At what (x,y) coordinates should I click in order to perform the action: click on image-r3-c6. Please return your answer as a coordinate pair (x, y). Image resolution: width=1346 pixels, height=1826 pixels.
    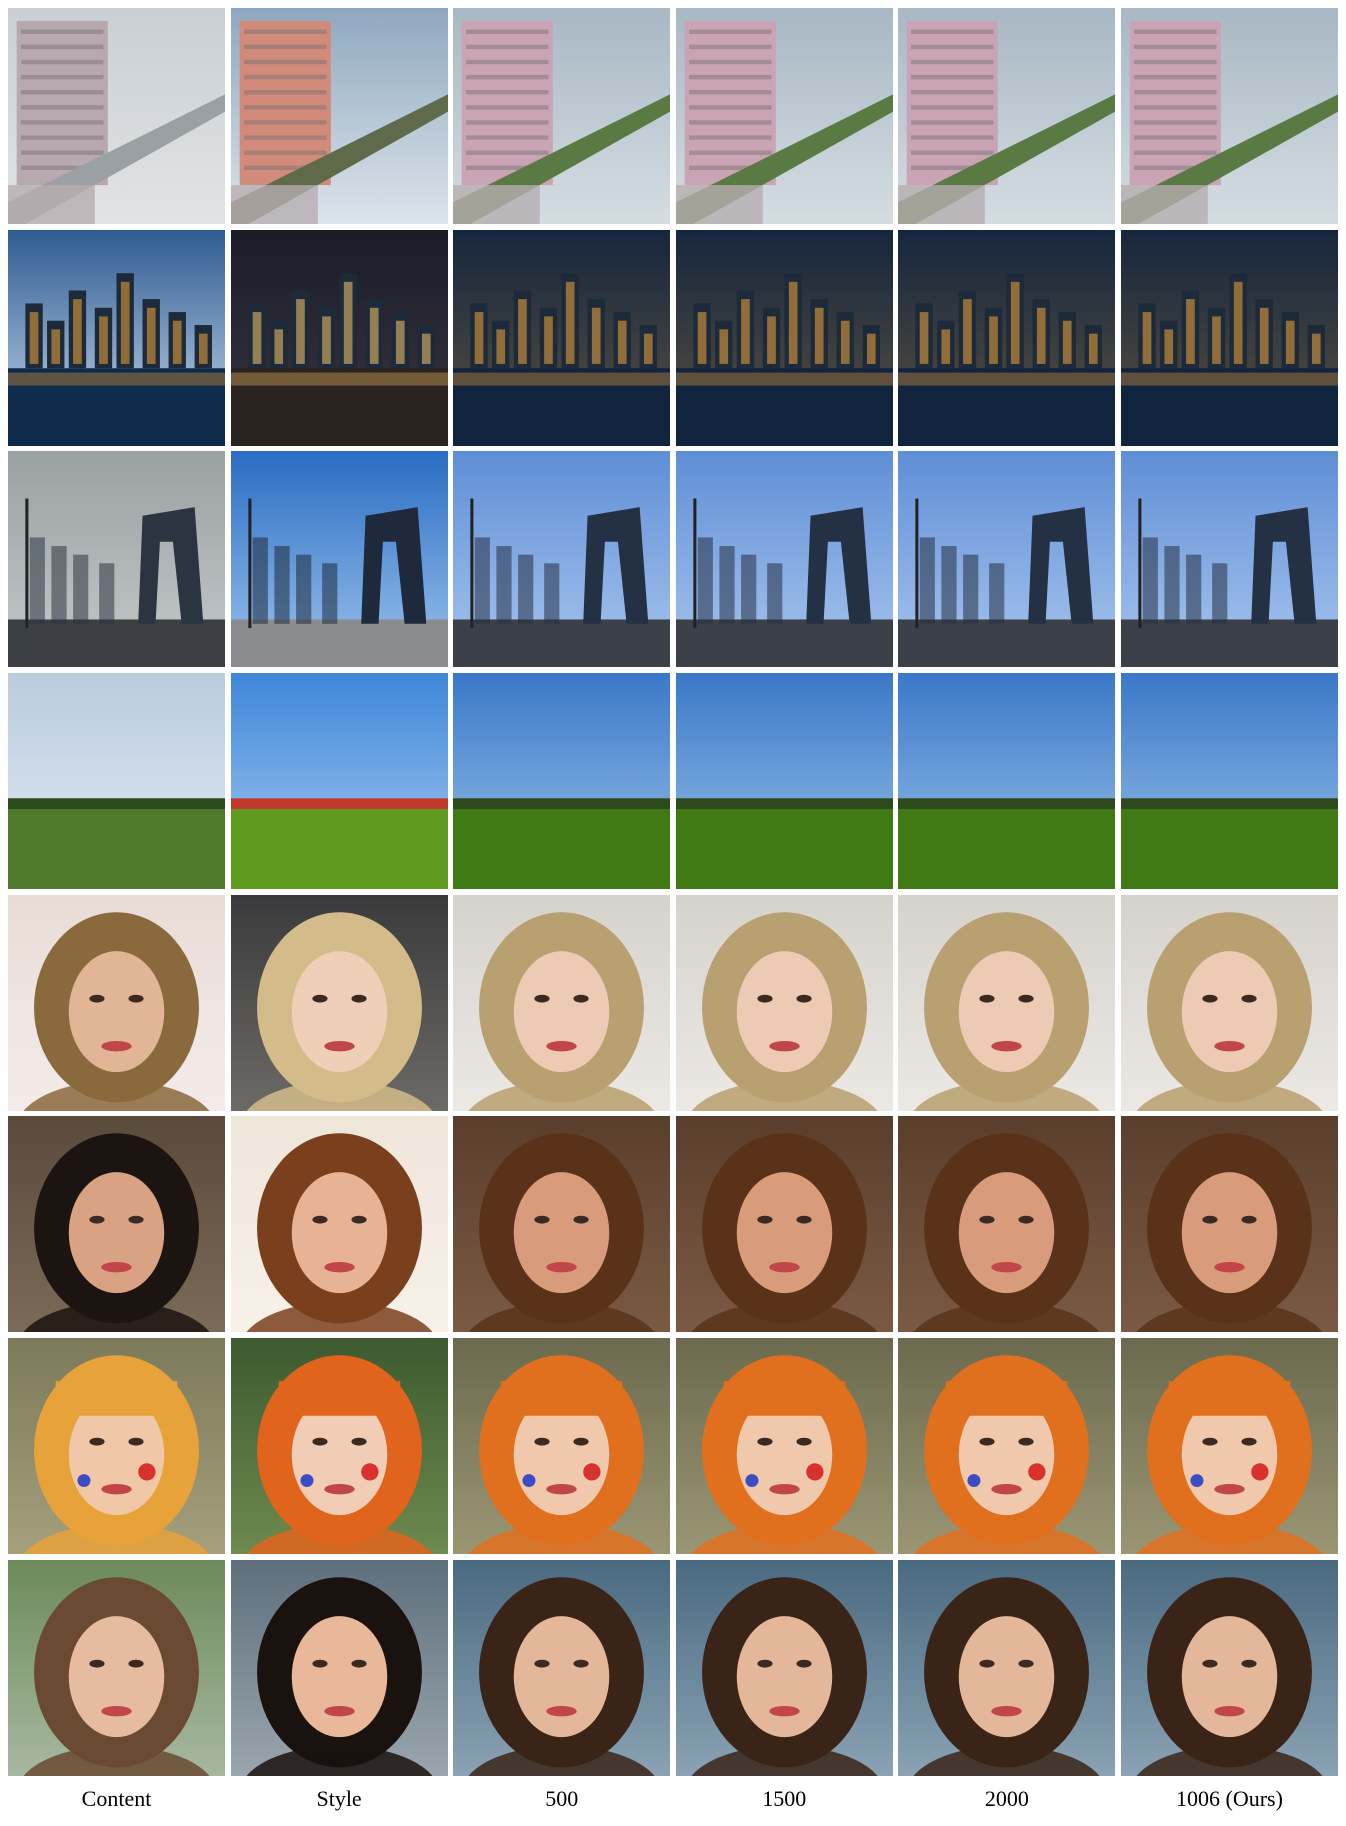
    Looking at the image, I should click on (1229, 559).